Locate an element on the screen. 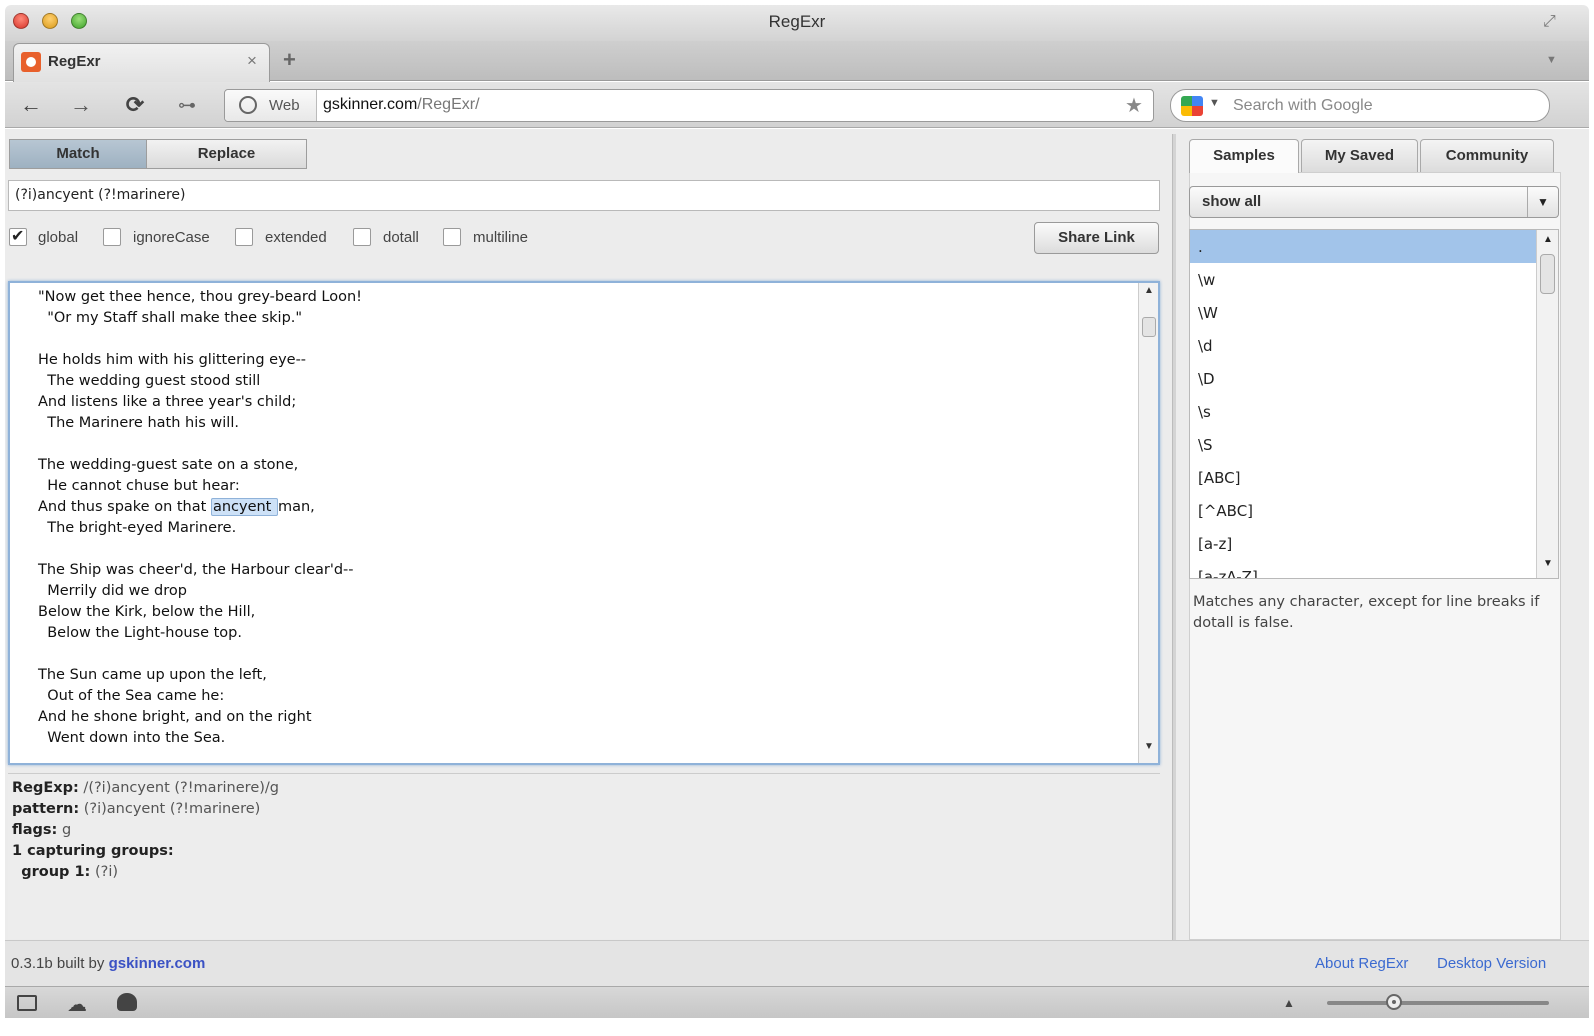  detail-pattern: pattern: (?i)ancyent (?!marinere) is located at coordinates (145, 809).